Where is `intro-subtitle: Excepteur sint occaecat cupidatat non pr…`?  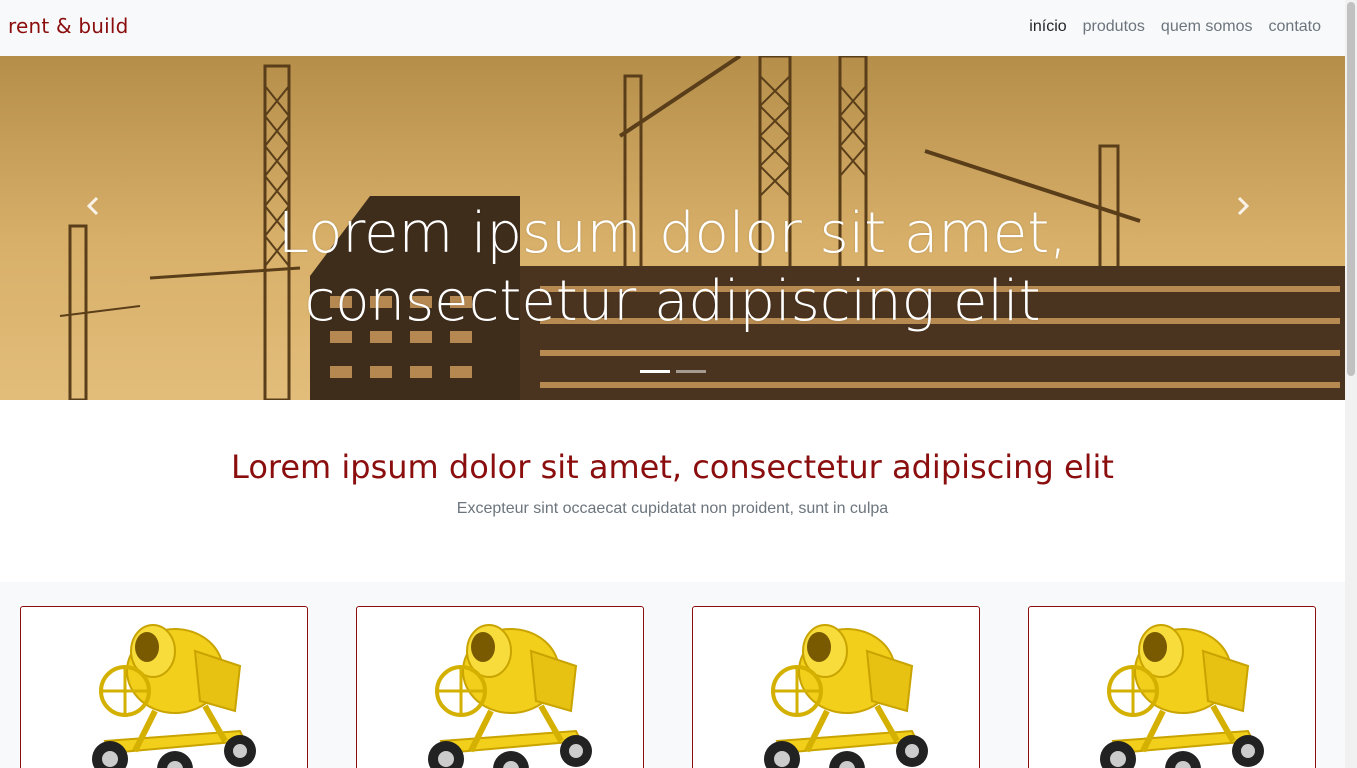
intro-subtitle: Excepteur sint occaecat cupidatat non pr… is located at coordinates (672, 508).